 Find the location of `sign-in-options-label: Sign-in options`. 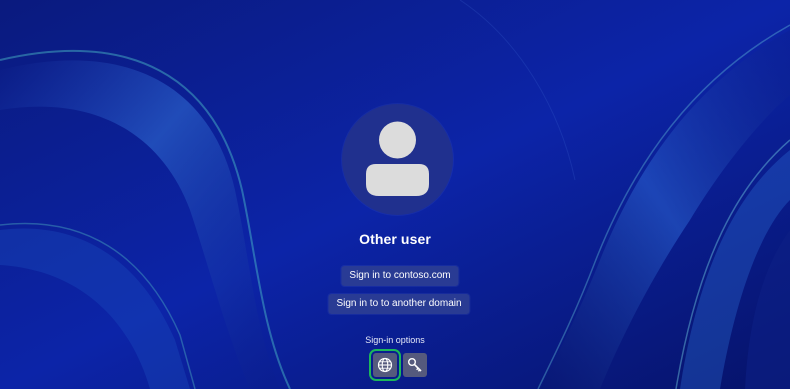

sign-in-options-label: Sign-in options is located at coordinates (395, 340).